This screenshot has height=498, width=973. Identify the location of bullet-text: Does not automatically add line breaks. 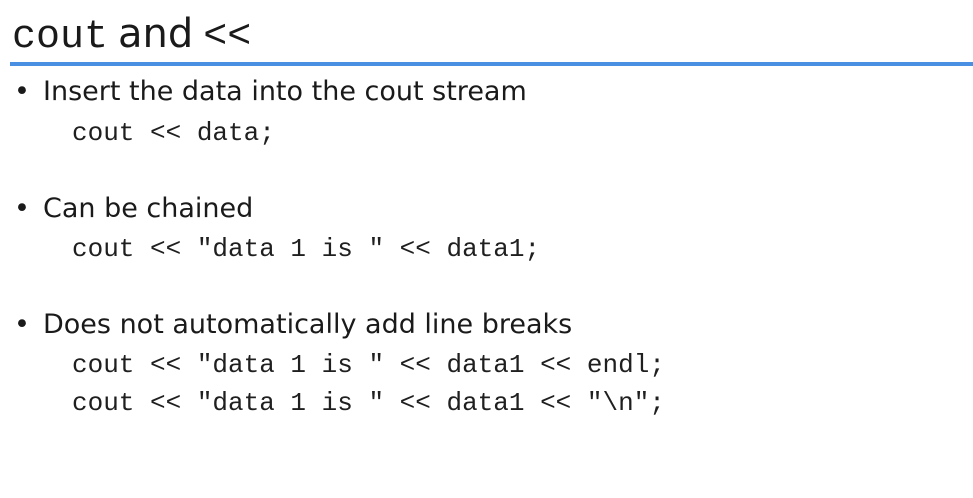
(308, 324).